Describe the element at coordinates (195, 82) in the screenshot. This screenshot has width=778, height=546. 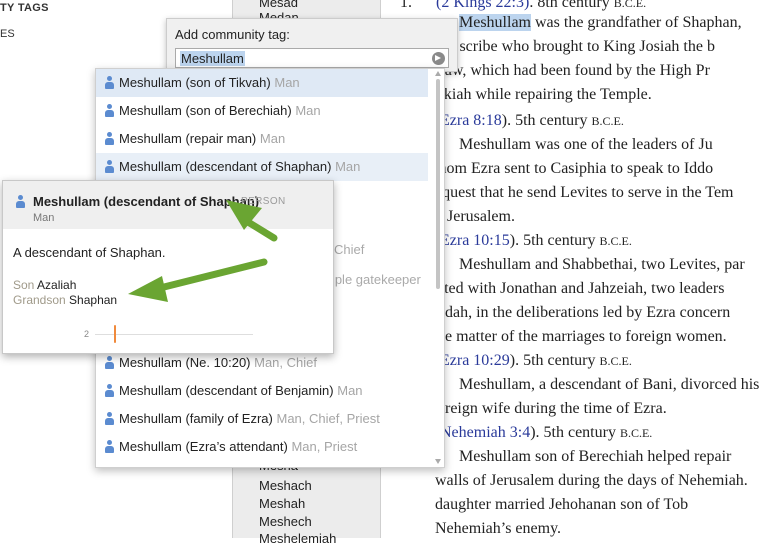
I see `suggestion-name: Meshullam (son of Tikvah)` at that location.